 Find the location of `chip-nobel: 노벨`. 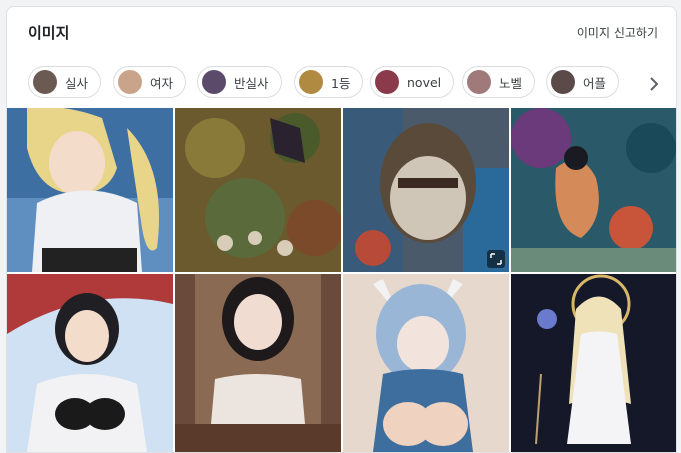

chip-nobel: 노벨 is located at coordinates (499, 82).